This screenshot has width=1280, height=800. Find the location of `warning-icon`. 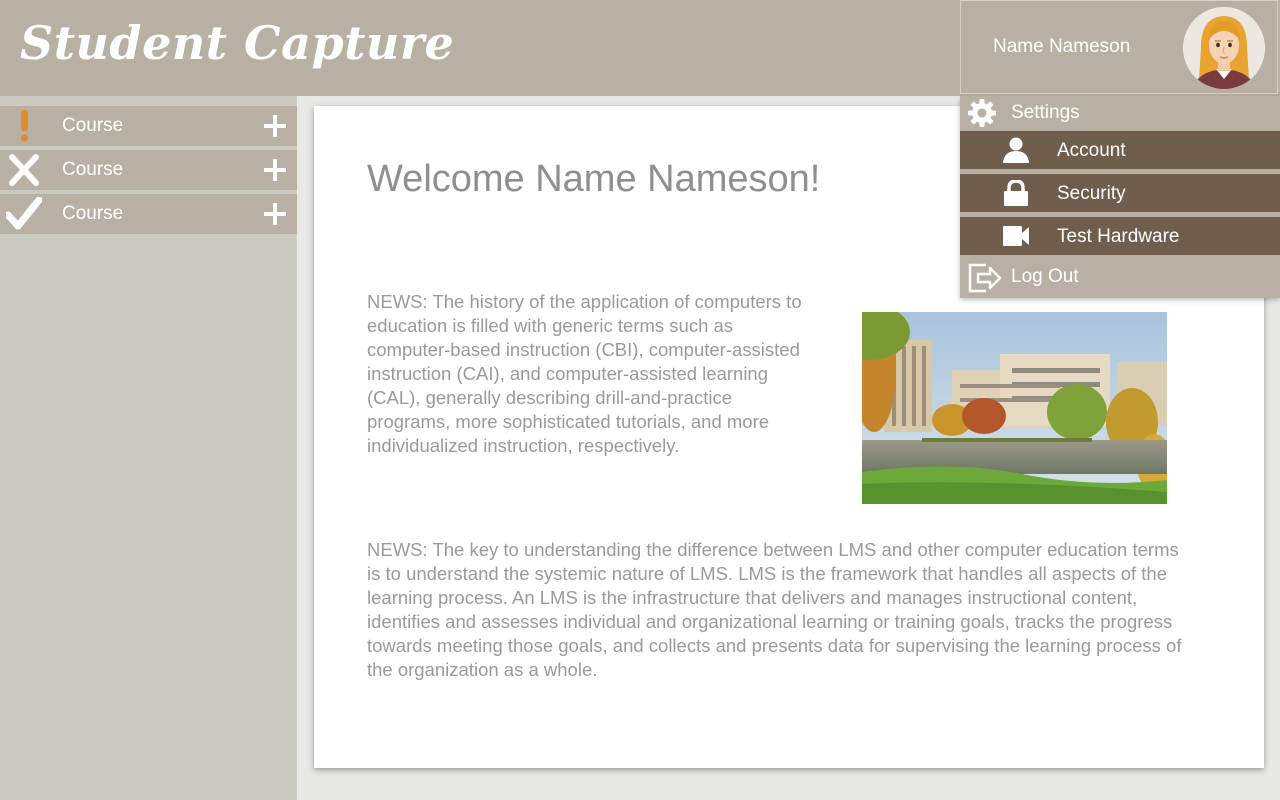

warning-icon is located at coordinates (24, 126).